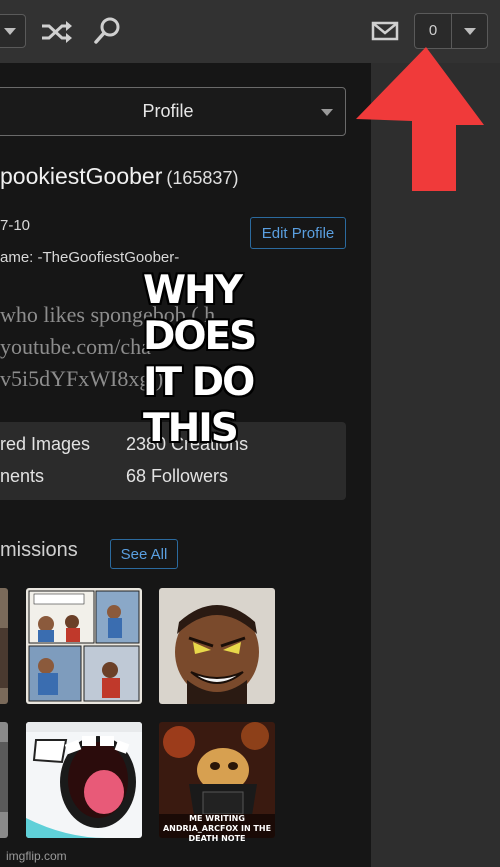 The image size is (500, 867). What do you see at coordinates (200, 313) in the screenshot?
I see `meme-caption-line: WHY DOES` at bounding box center [200, 313].